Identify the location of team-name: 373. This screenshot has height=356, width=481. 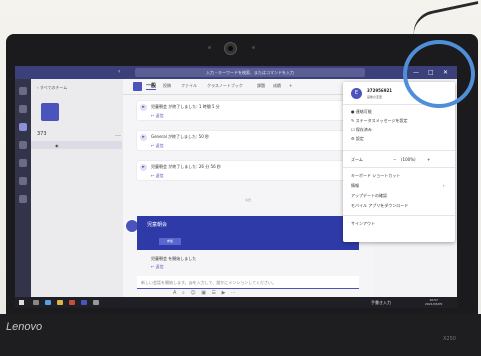
(42, 134).